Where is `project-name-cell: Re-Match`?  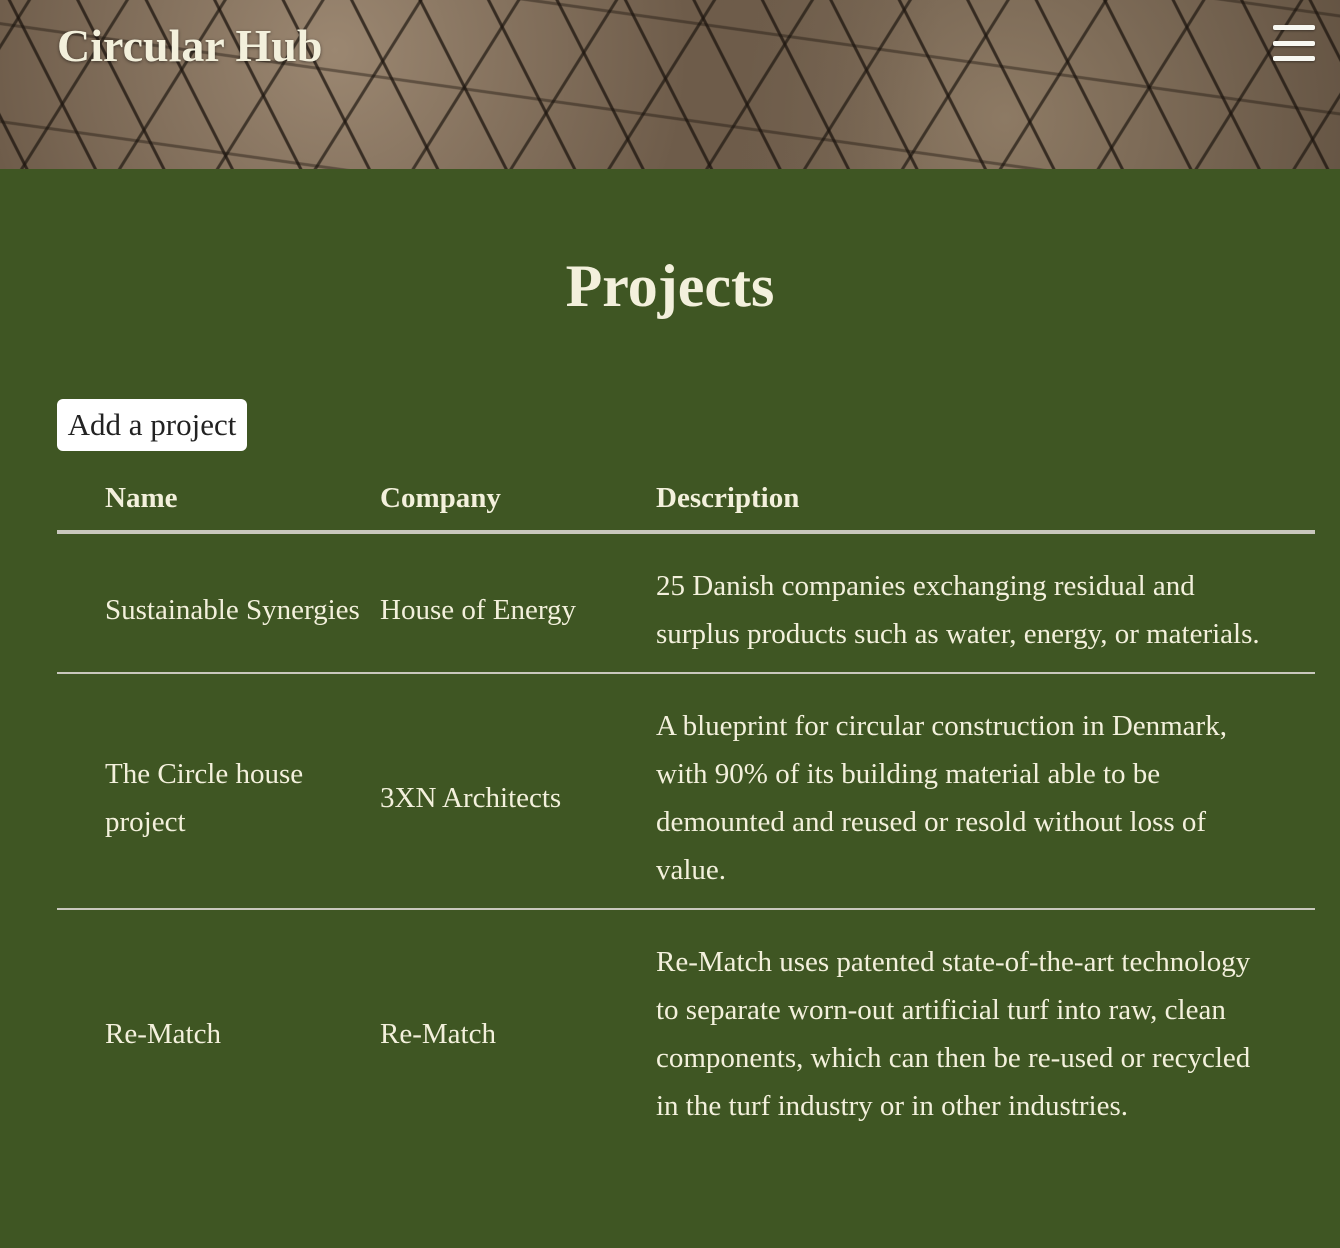
project-name-cell: Re-Match is located at coordinates (163, 1034).